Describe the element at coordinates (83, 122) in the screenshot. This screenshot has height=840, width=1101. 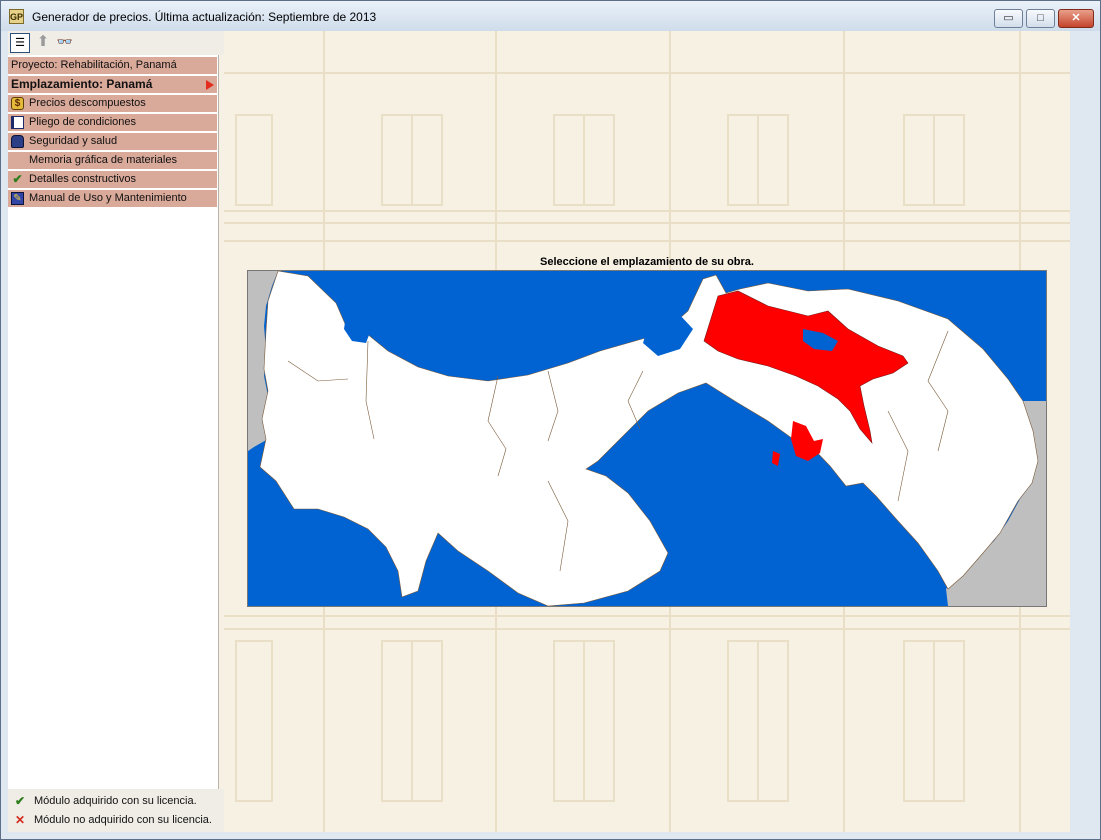
I see `sidebar-item-label: Pliego de condiciones` at that location.